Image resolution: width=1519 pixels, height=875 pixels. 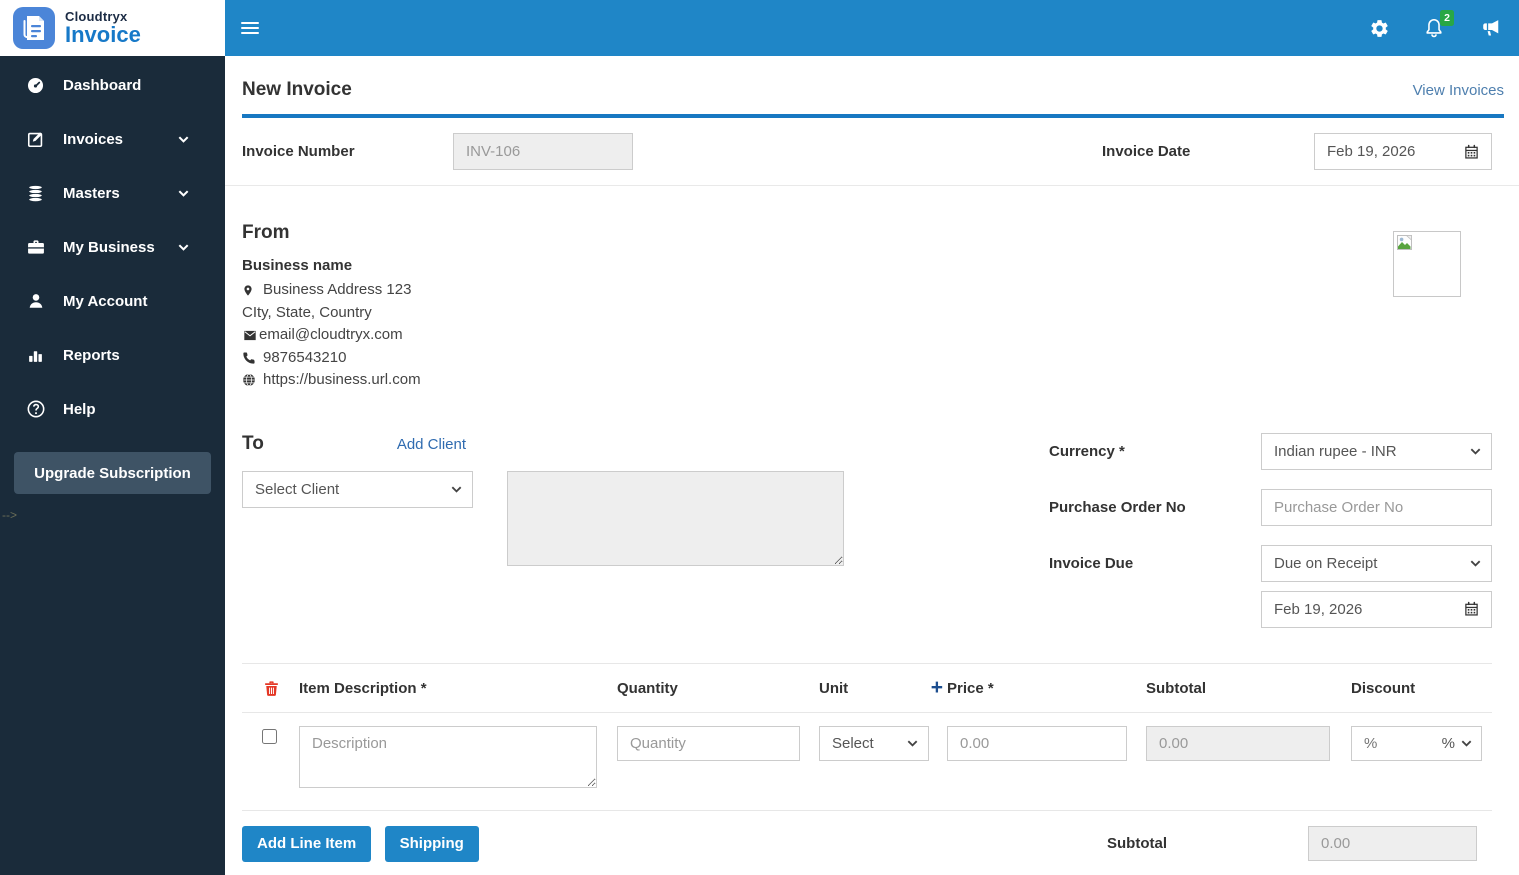 I want to click on header-item-description: Item Description *, so click(x=363, y=688).